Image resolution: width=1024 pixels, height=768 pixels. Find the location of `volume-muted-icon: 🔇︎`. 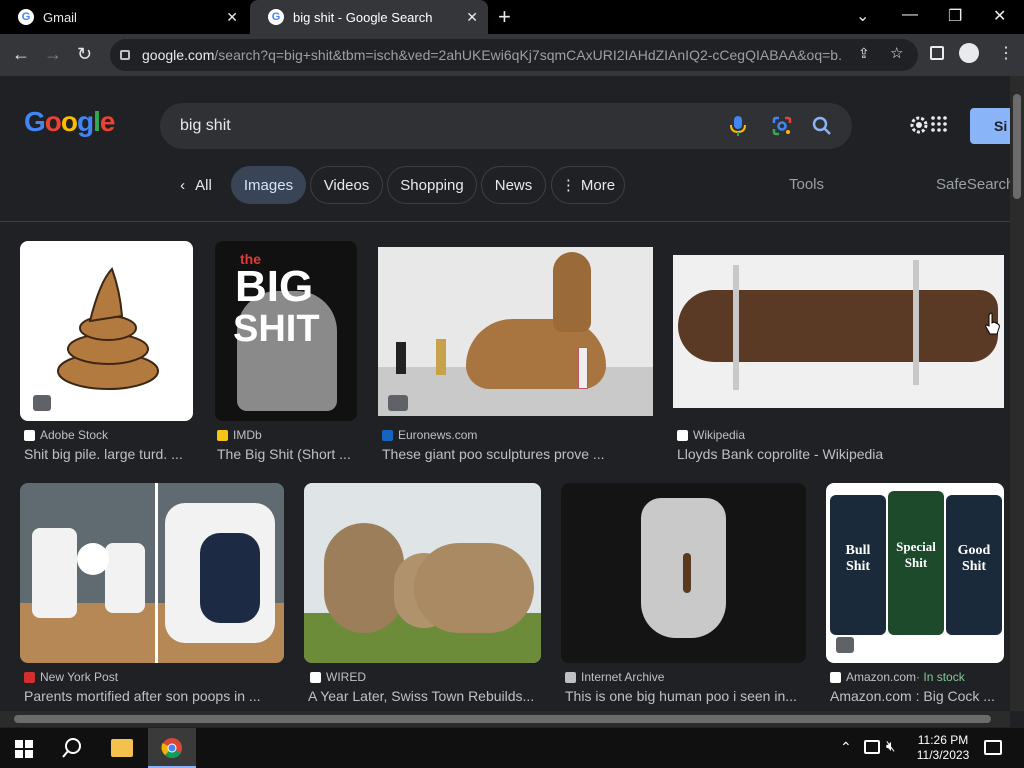

volume-muted-icon: 🔇︎ is located at coordinates (890, 746).